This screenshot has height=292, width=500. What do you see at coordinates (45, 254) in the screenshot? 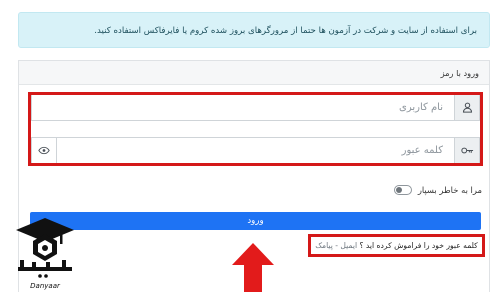
I see `danyaar-logo: Danyaar` at bounding box center [45, 254].